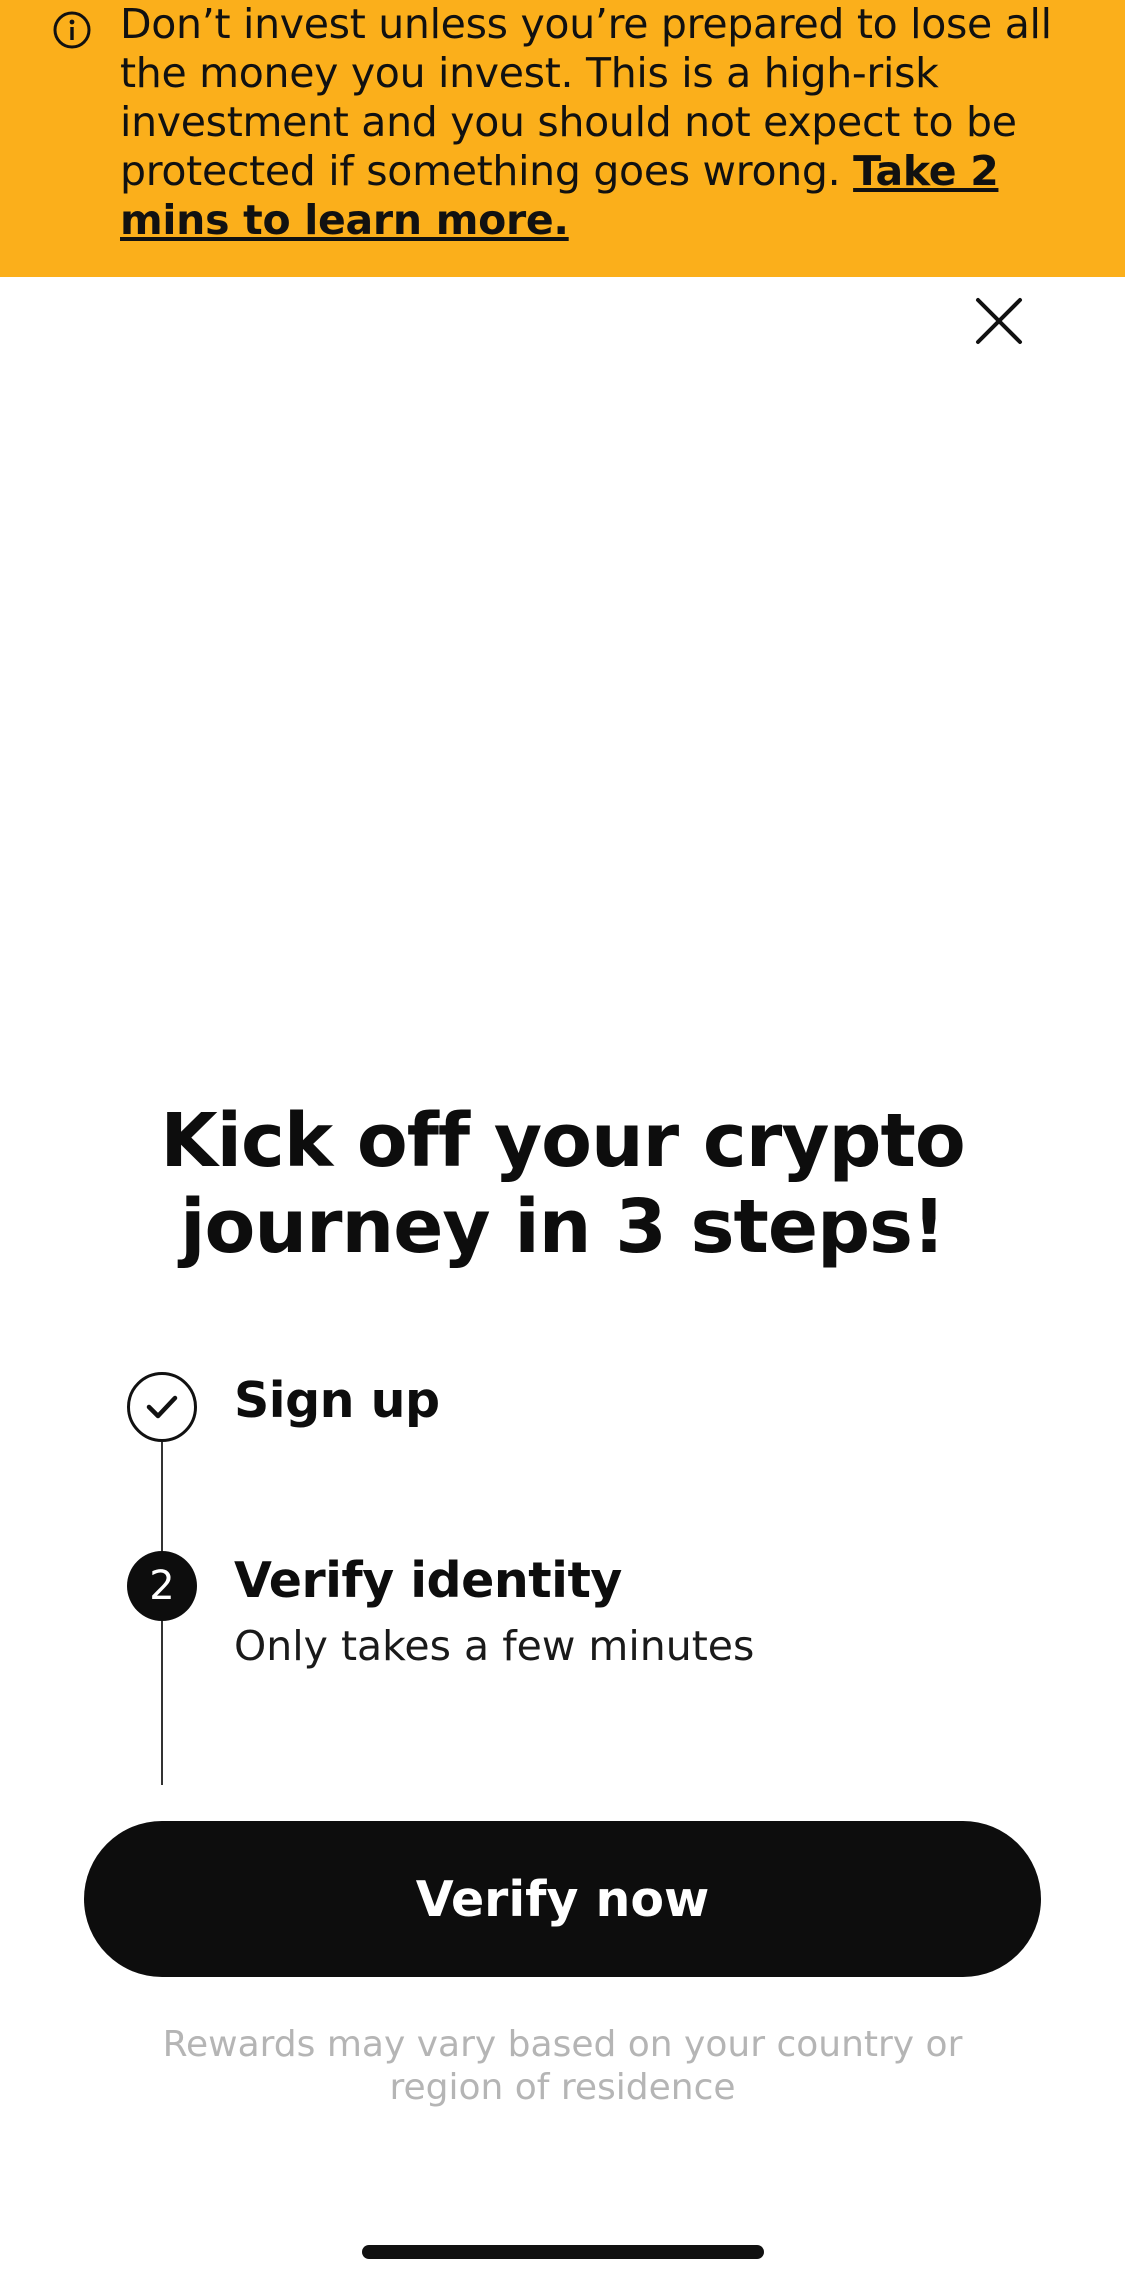 This screenshot has width=1125, height=2284. I want to click on verify-now-button: Verify now, so click(562, 1899).